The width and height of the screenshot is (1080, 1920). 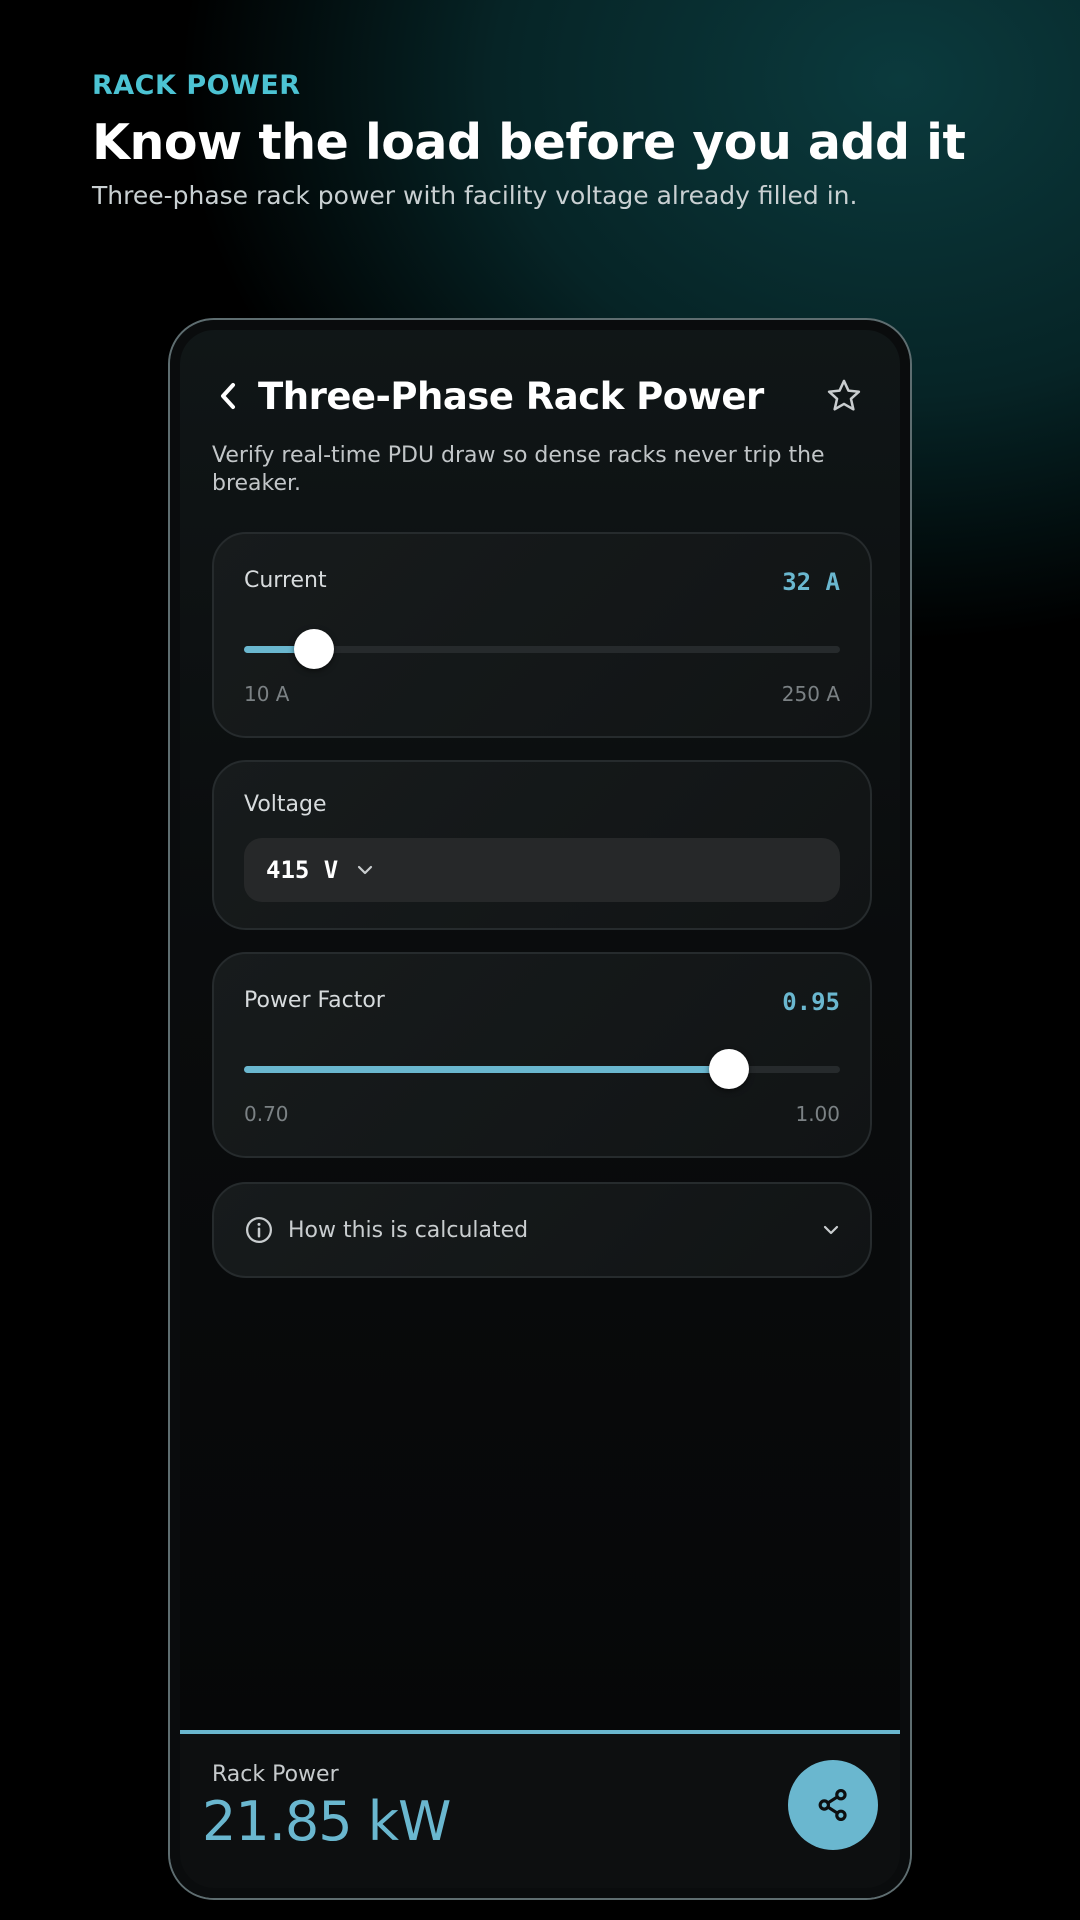 I want to click on power-factor-label: Power Factor, so click(x=314, y=1000).